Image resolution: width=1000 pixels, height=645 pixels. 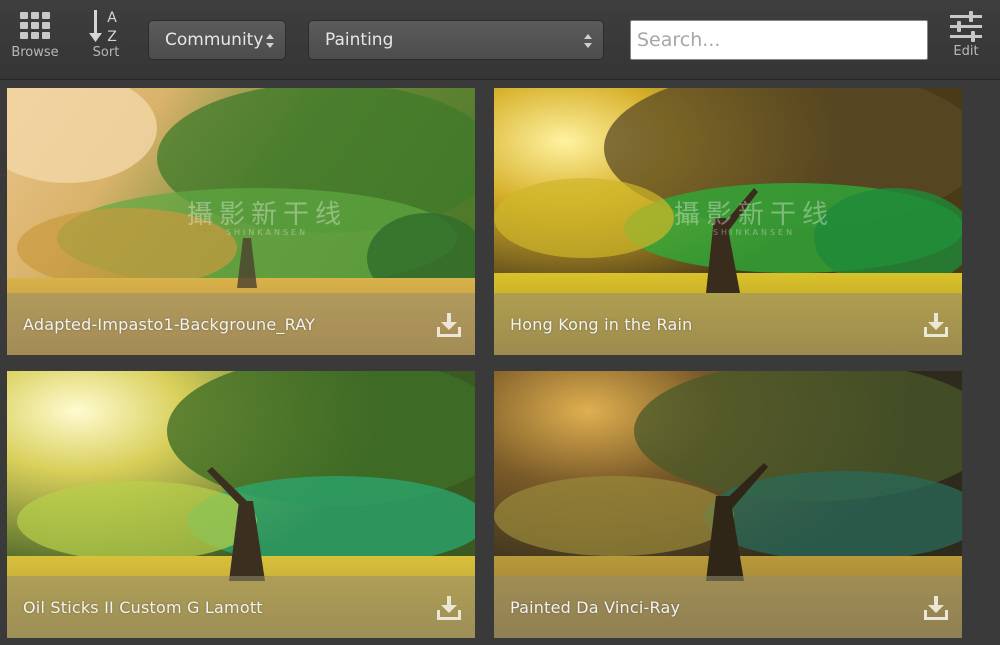 What do you see at coordinates (601, 324) in the screenshot?
I see `preset-title: Hong Kong in the Rain` at bounding box center [601, 324].